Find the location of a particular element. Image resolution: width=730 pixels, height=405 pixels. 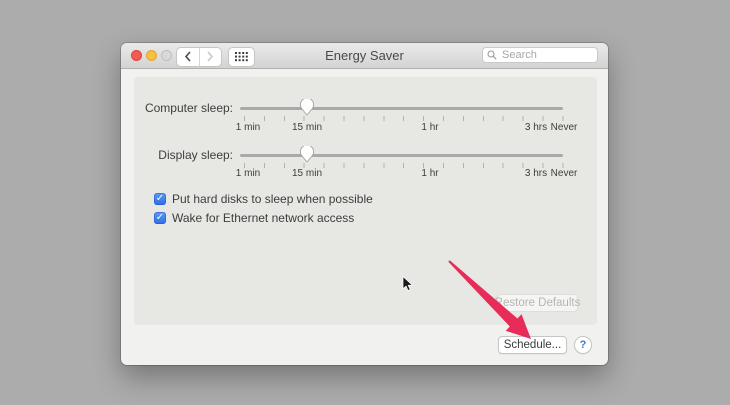

close-button is located at coordinates (136, 55).